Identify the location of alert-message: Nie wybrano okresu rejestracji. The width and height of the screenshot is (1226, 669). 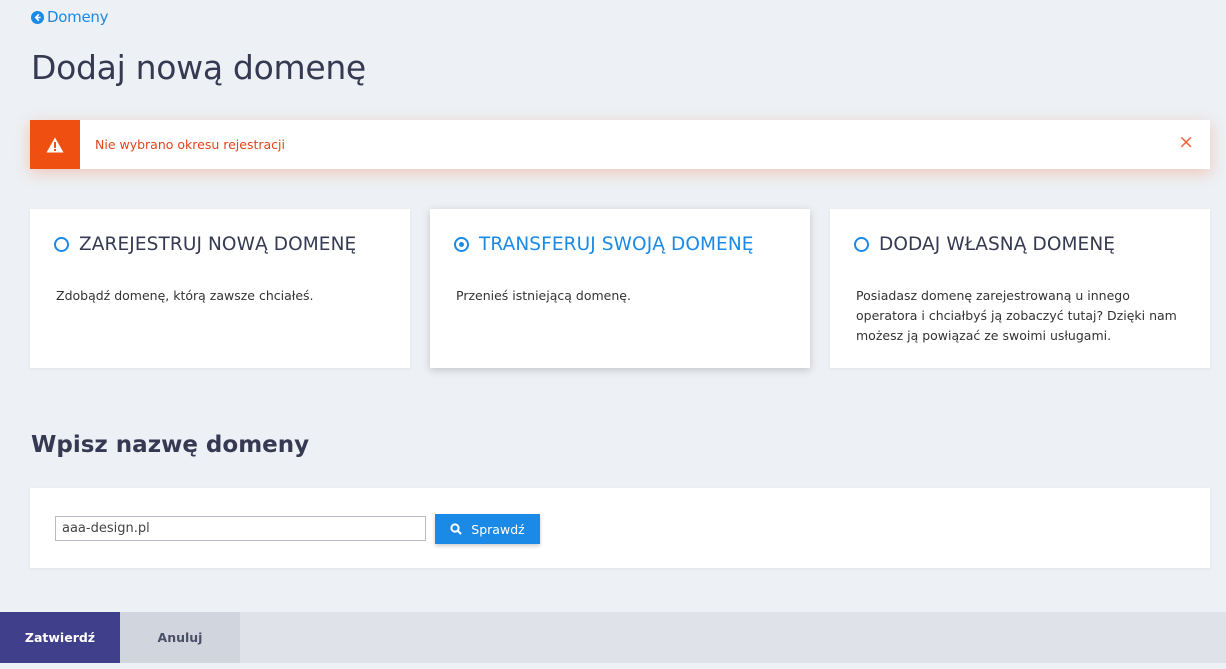
(190, 144).